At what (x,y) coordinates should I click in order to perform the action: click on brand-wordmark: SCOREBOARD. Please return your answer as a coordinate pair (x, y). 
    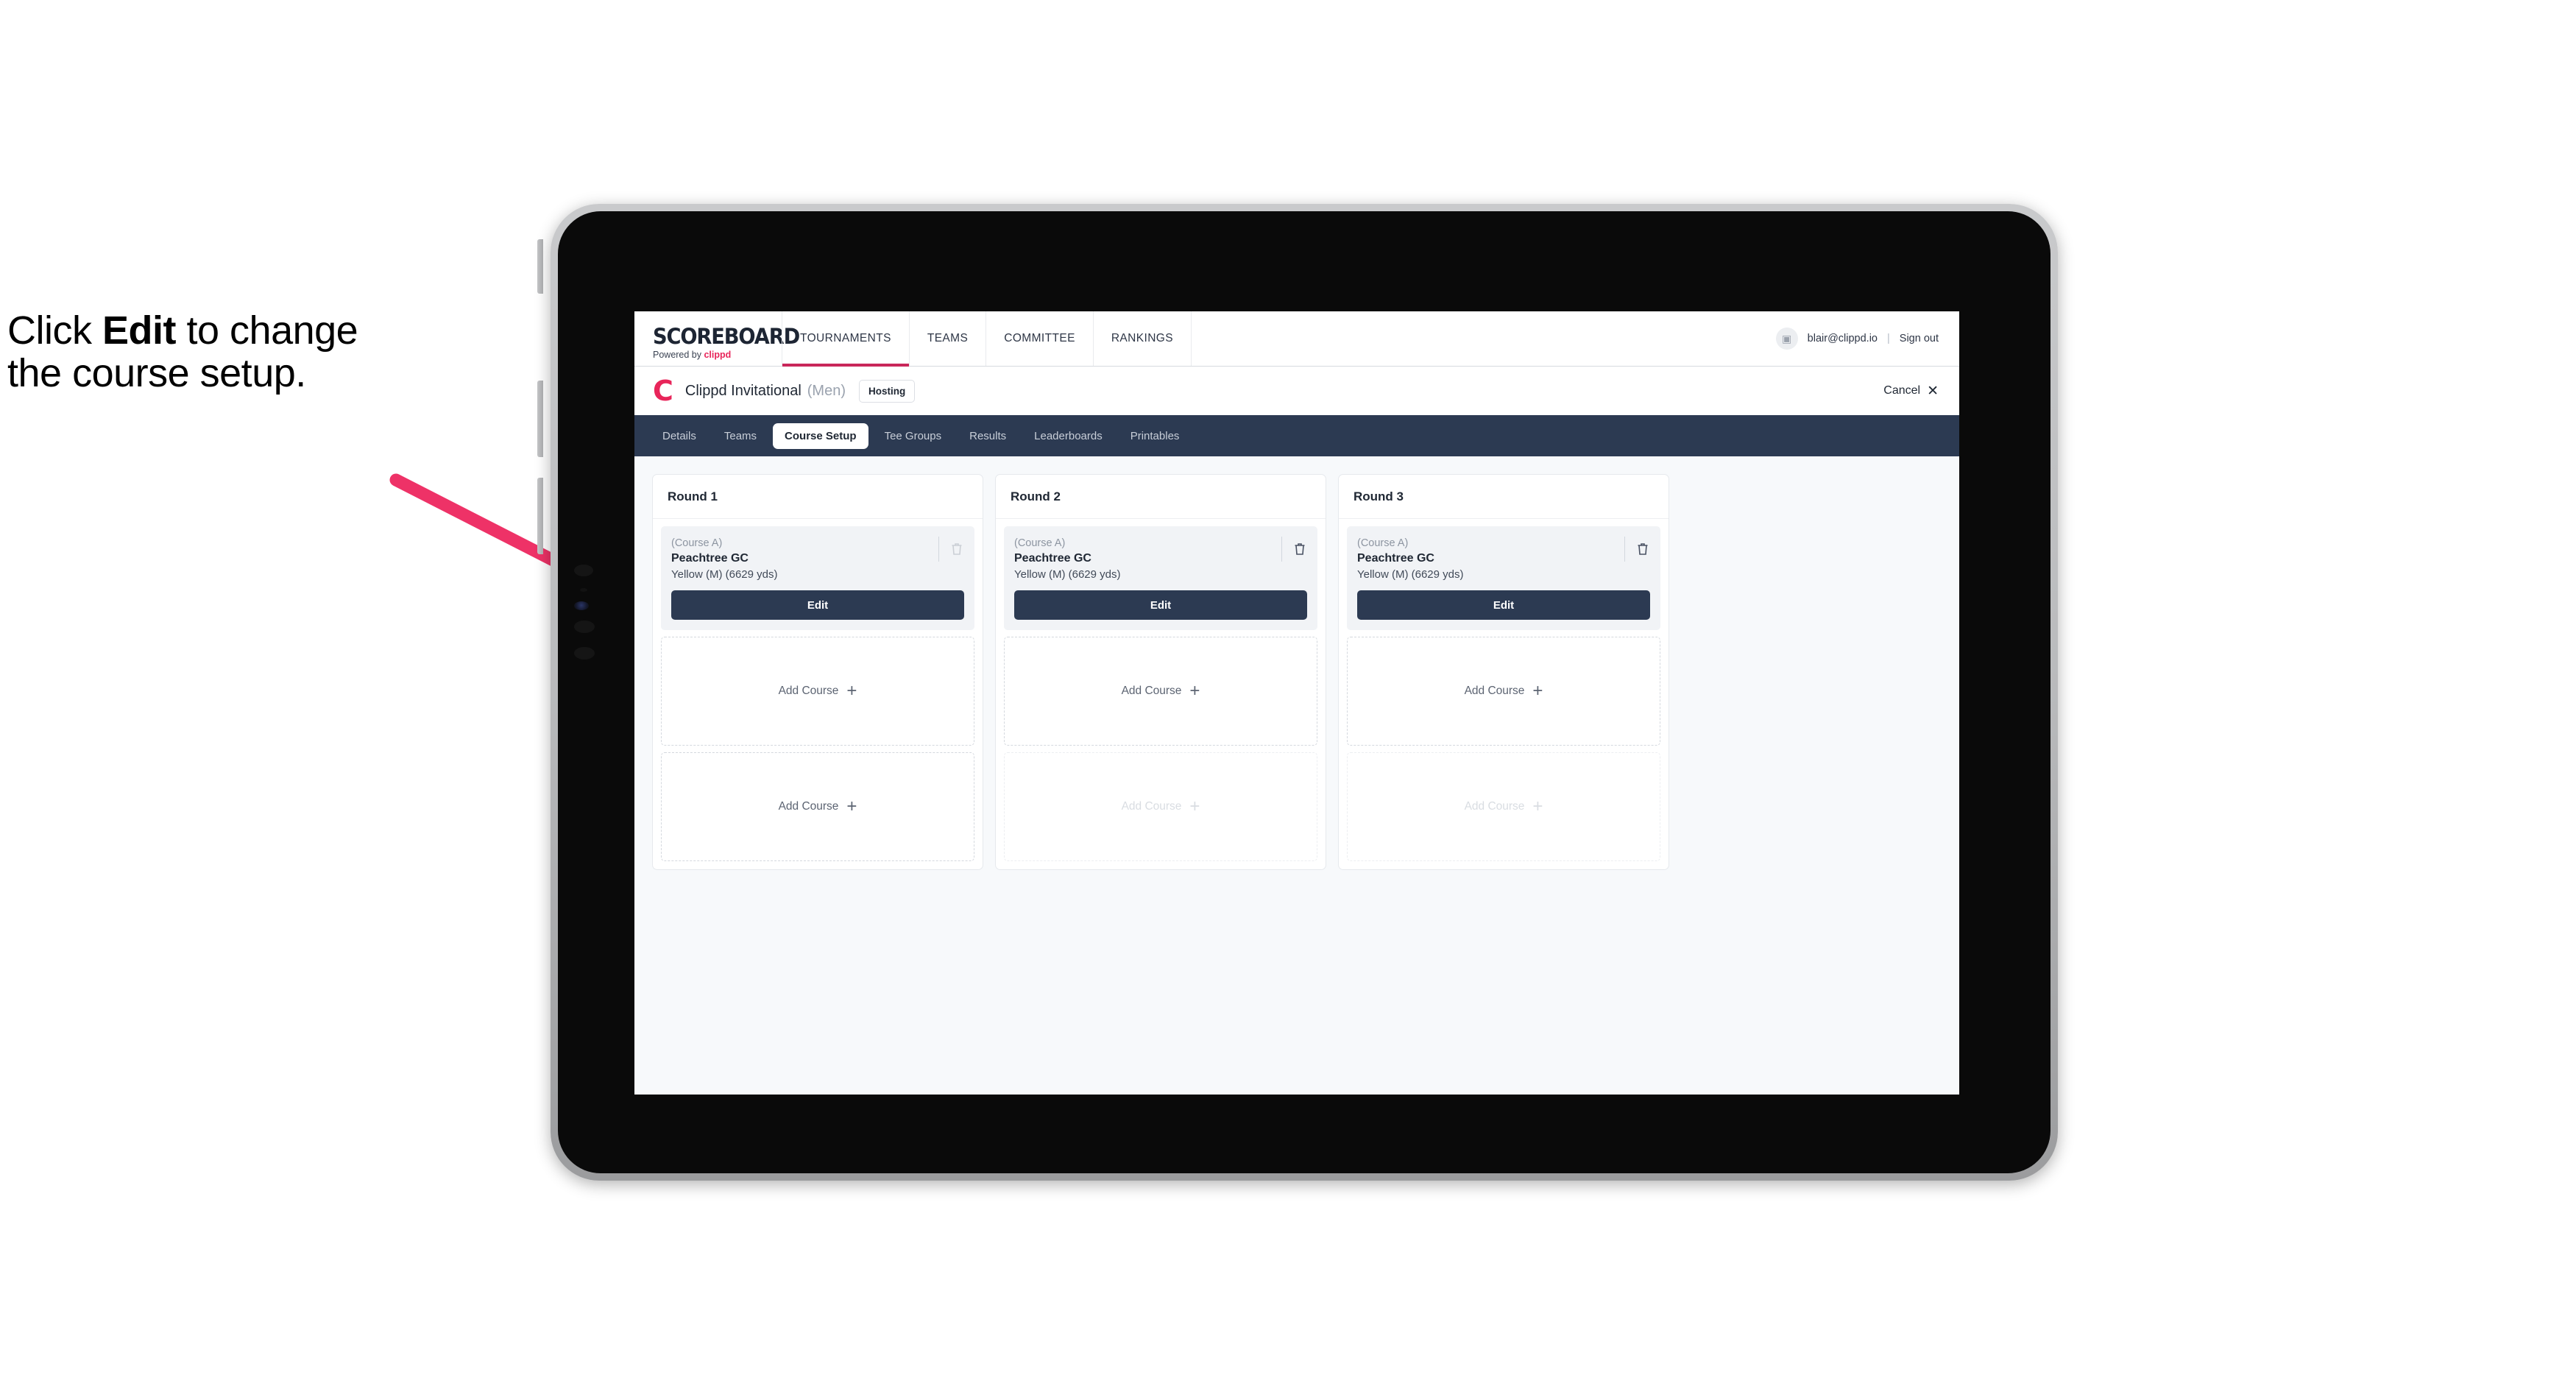
    Looking at the image, I should click on (726, 337).